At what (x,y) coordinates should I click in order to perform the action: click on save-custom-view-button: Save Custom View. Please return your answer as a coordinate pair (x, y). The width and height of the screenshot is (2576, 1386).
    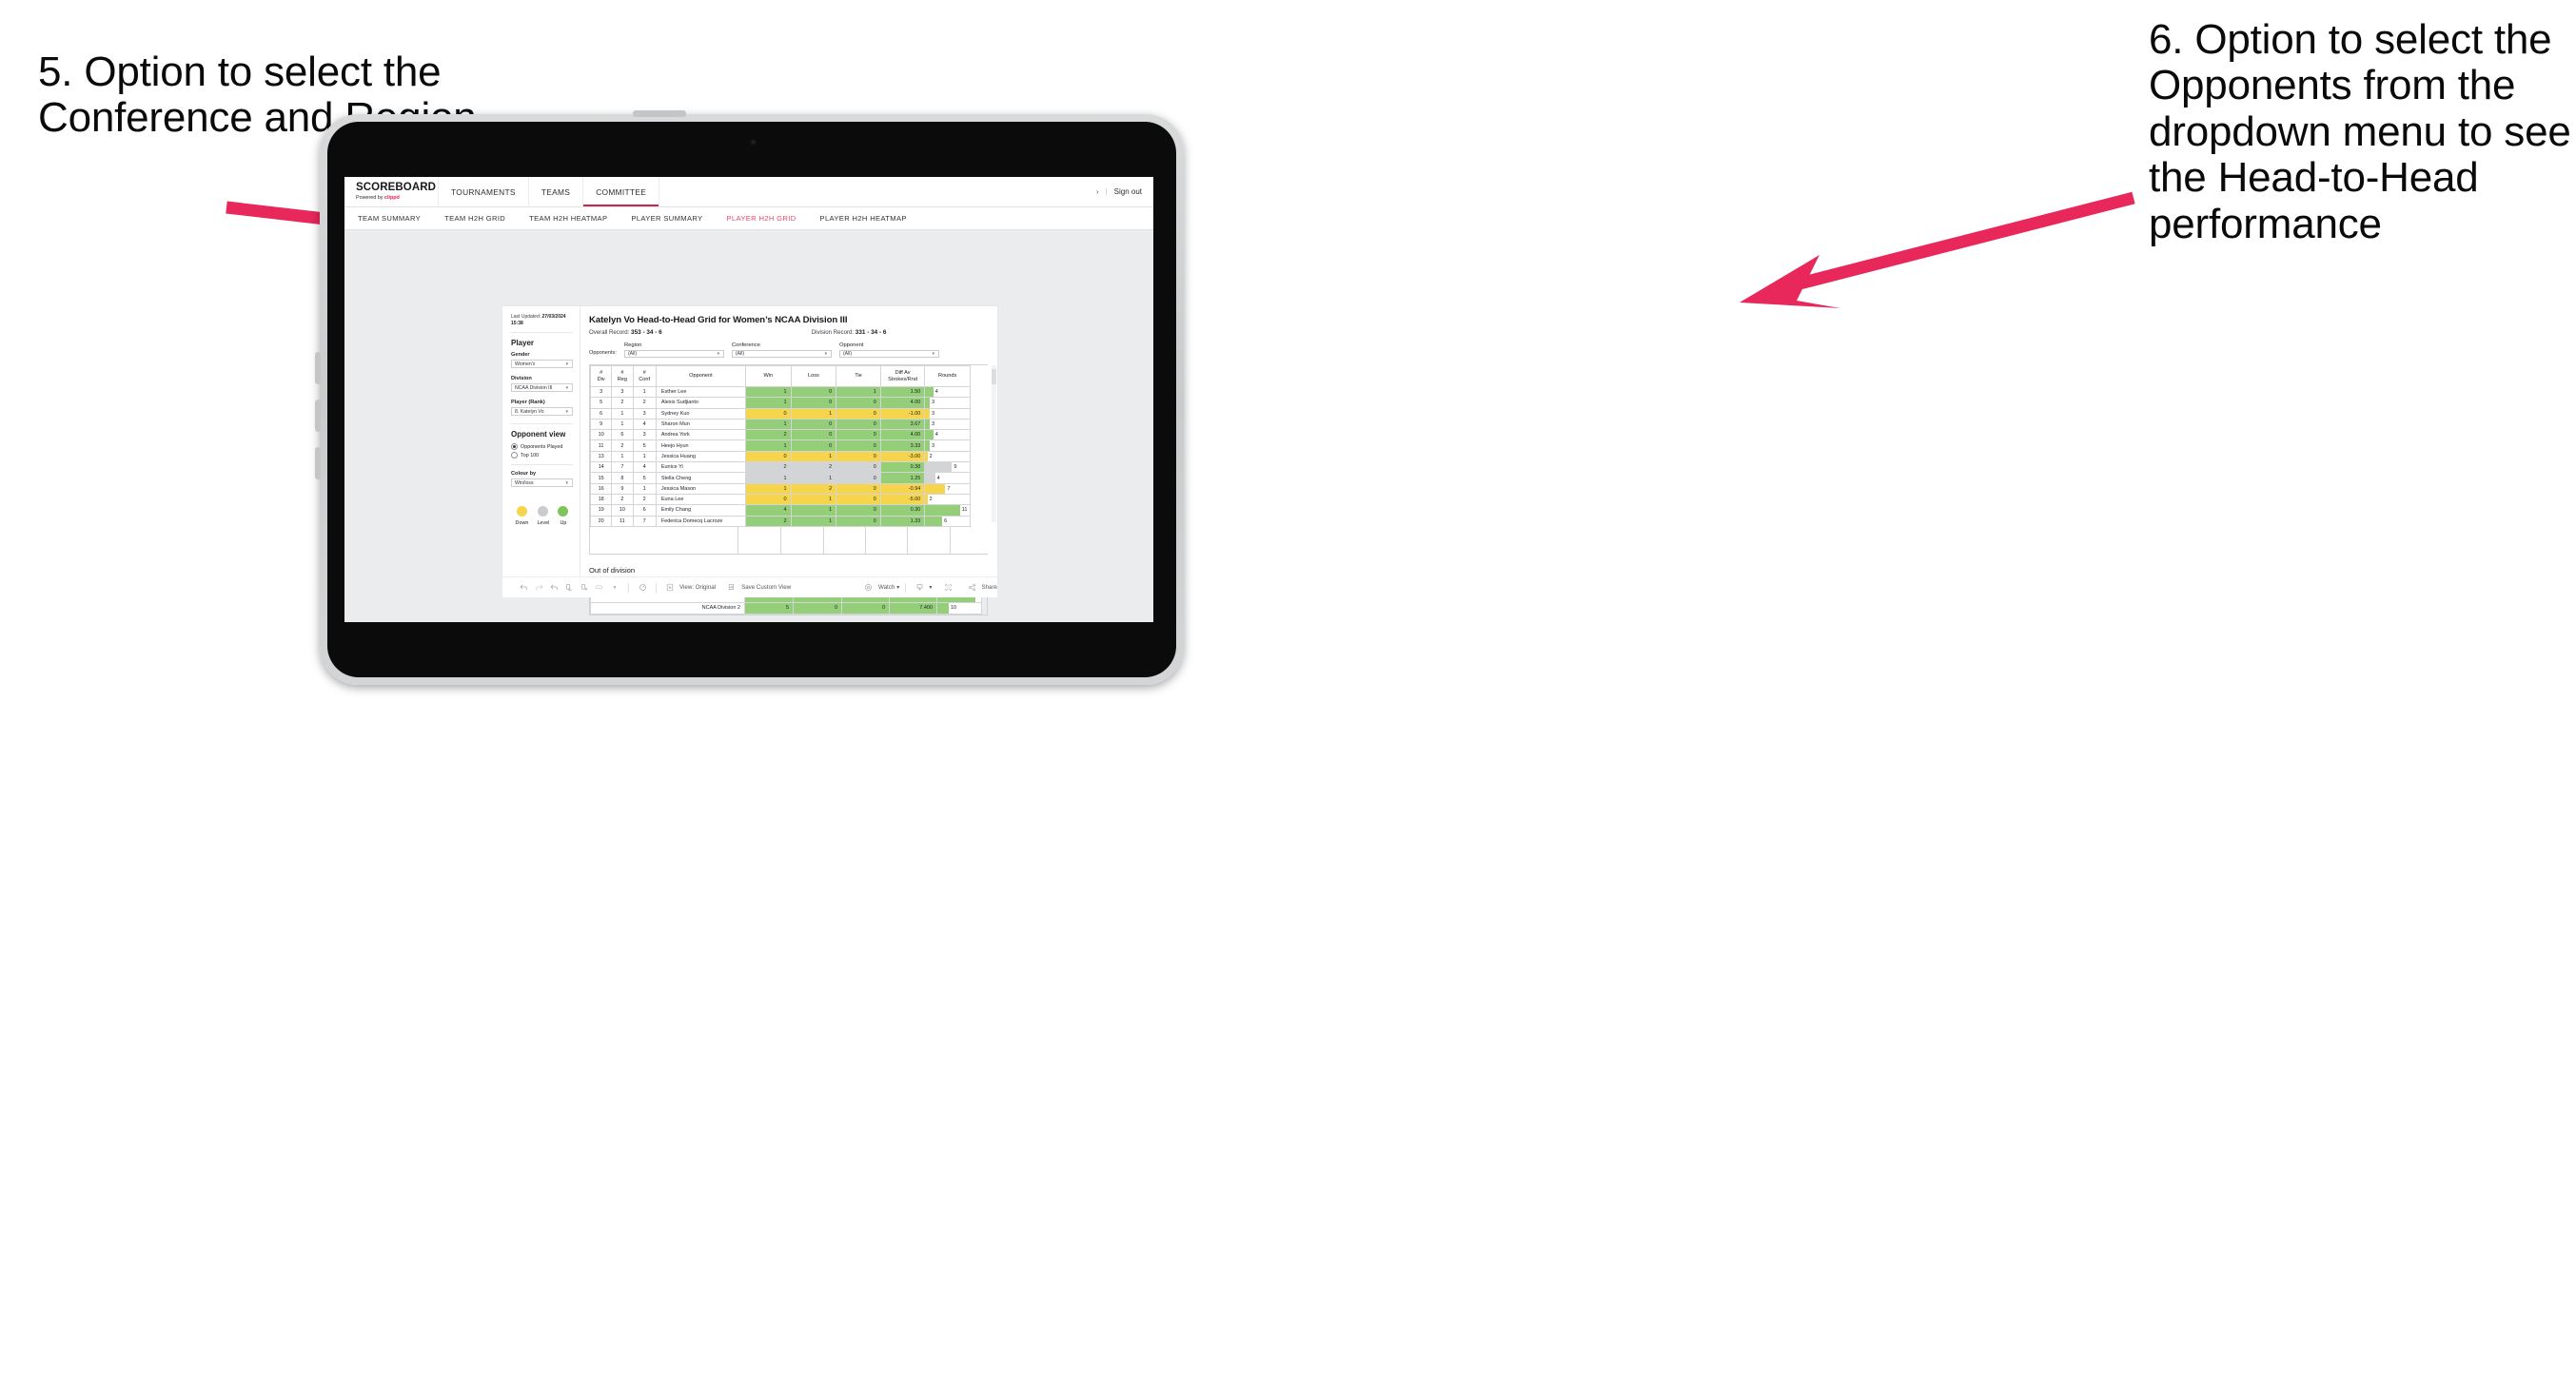
    Looking at the image, I should click on (757, 587).